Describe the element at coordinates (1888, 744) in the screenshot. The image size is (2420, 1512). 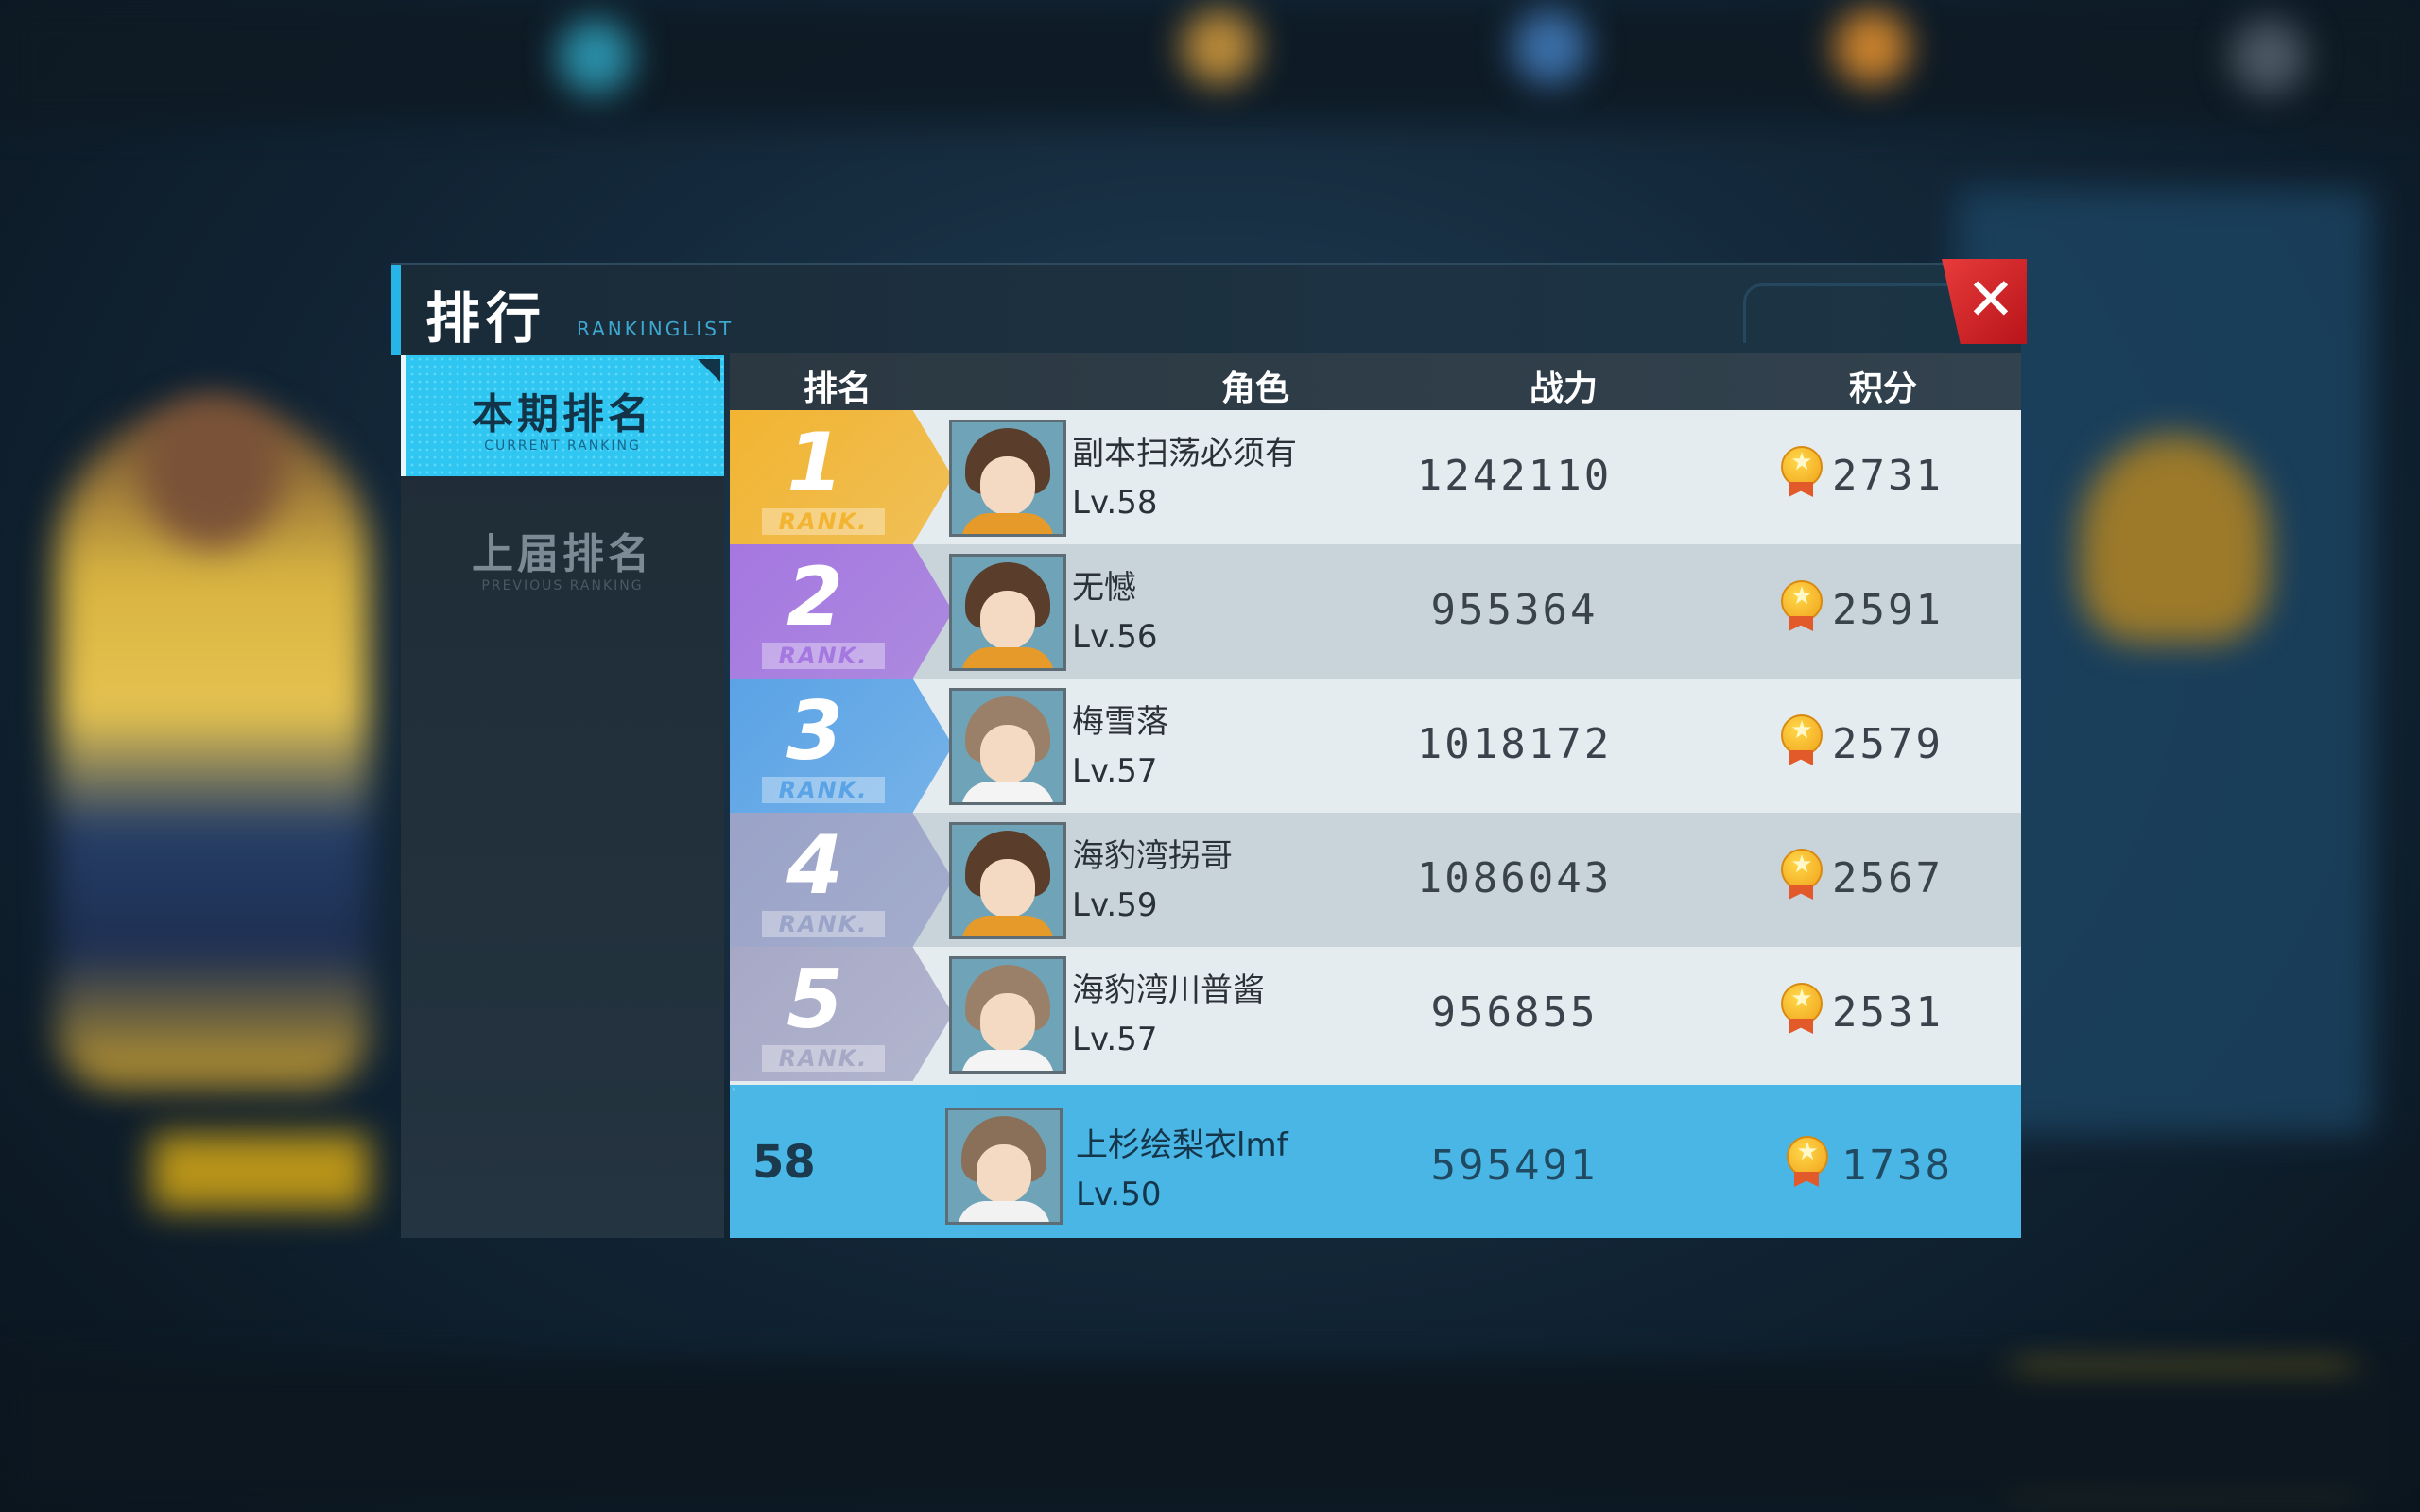
I see `player-score: 2579` at that location.